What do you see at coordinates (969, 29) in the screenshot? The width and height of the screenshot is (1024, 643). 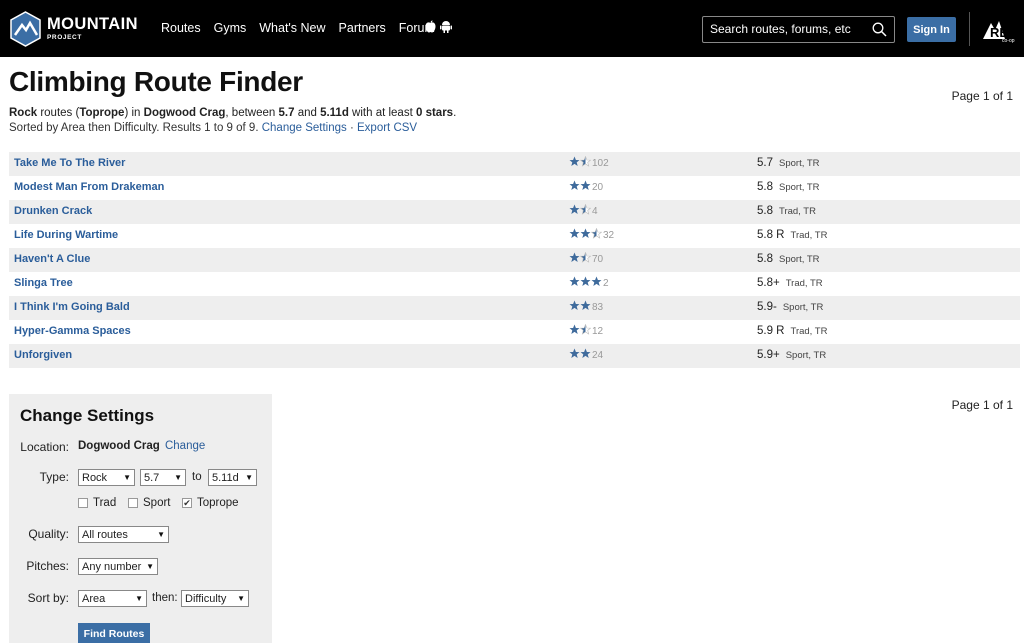 I see `header-divider` at bounding box center [969, 29].